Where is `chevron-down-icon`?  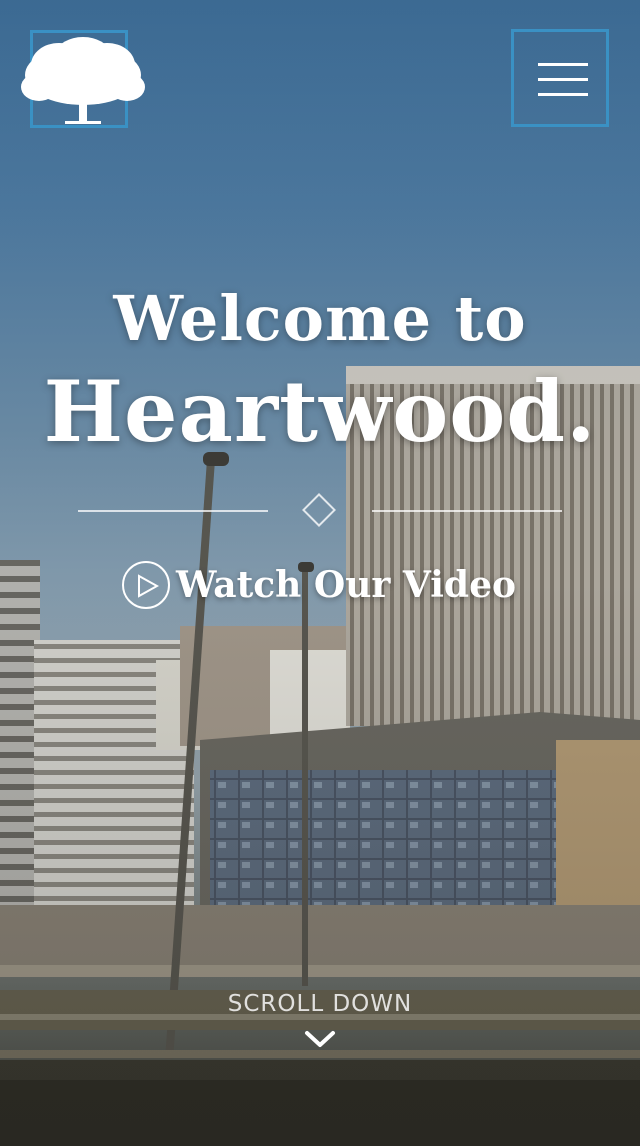 chevron-down-icon is located at coordinates (320, 1039).